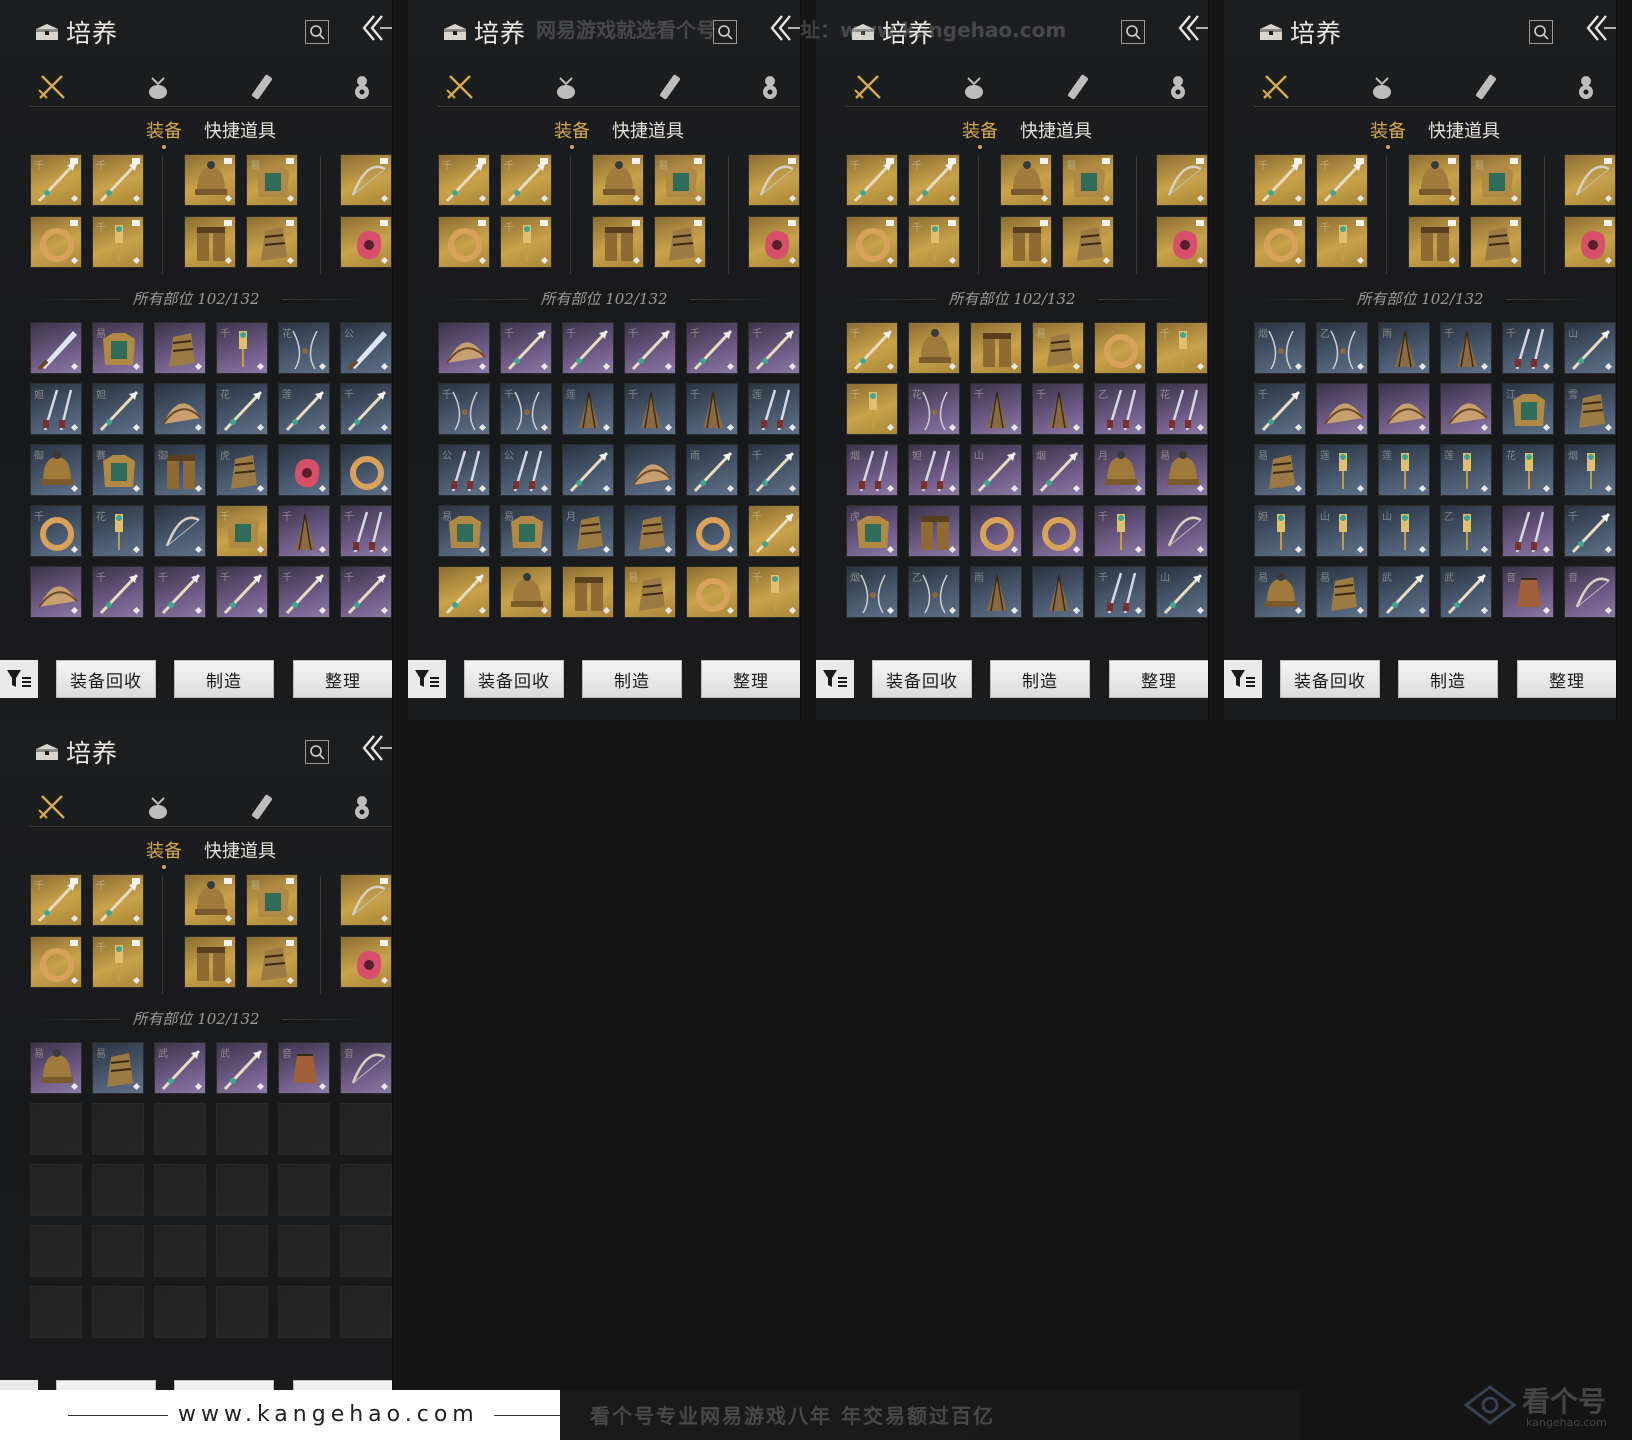  What do you see at coordinates (872, 470) in the screenshot?
I see `inventory-slot: 烟` at bounding box center [872, 470].